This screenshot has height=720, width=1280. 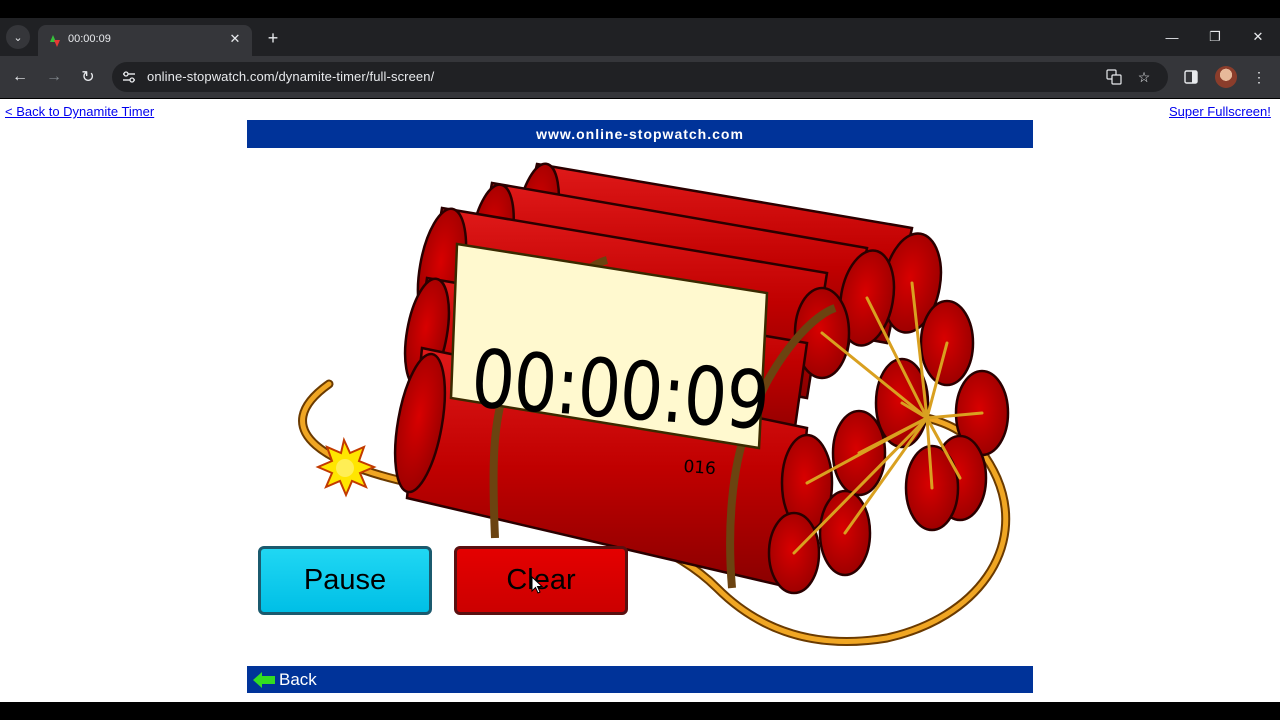 What do you see at coordinates (537, 585) in the screenshot?
I see `mouse-cursor-icon` at bounding box center [537, 585].